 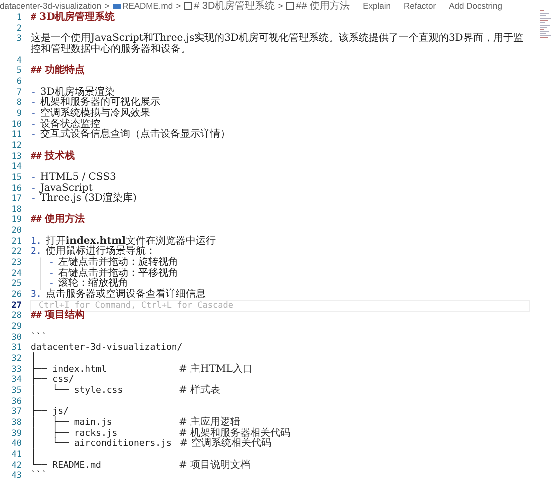 I want to click on code-text: └── README.md, so click(x=66, y=465).